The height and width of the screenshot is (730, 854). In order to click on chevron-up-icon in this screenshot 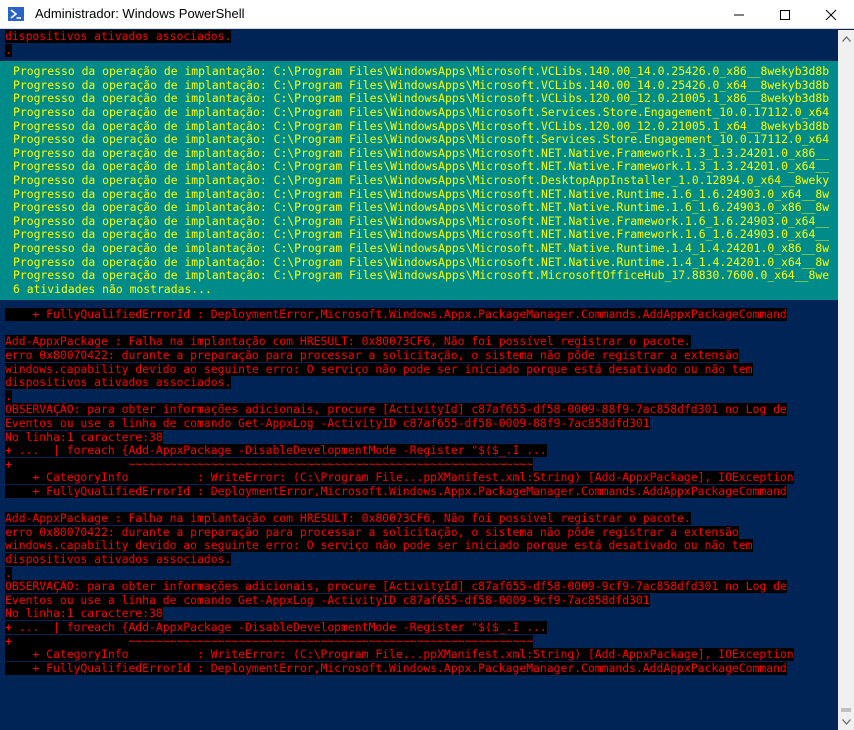, I will do `click(846, 38)`.